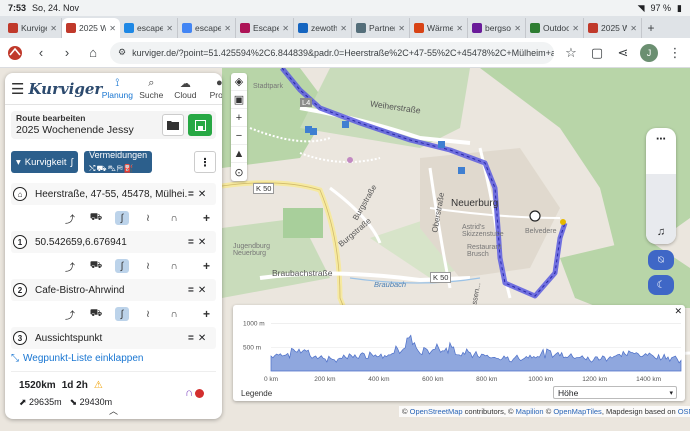  Describe the element at coordinates (20, 242) in the screenshot. I see `waypoint-marker-icon: 1` at that location.